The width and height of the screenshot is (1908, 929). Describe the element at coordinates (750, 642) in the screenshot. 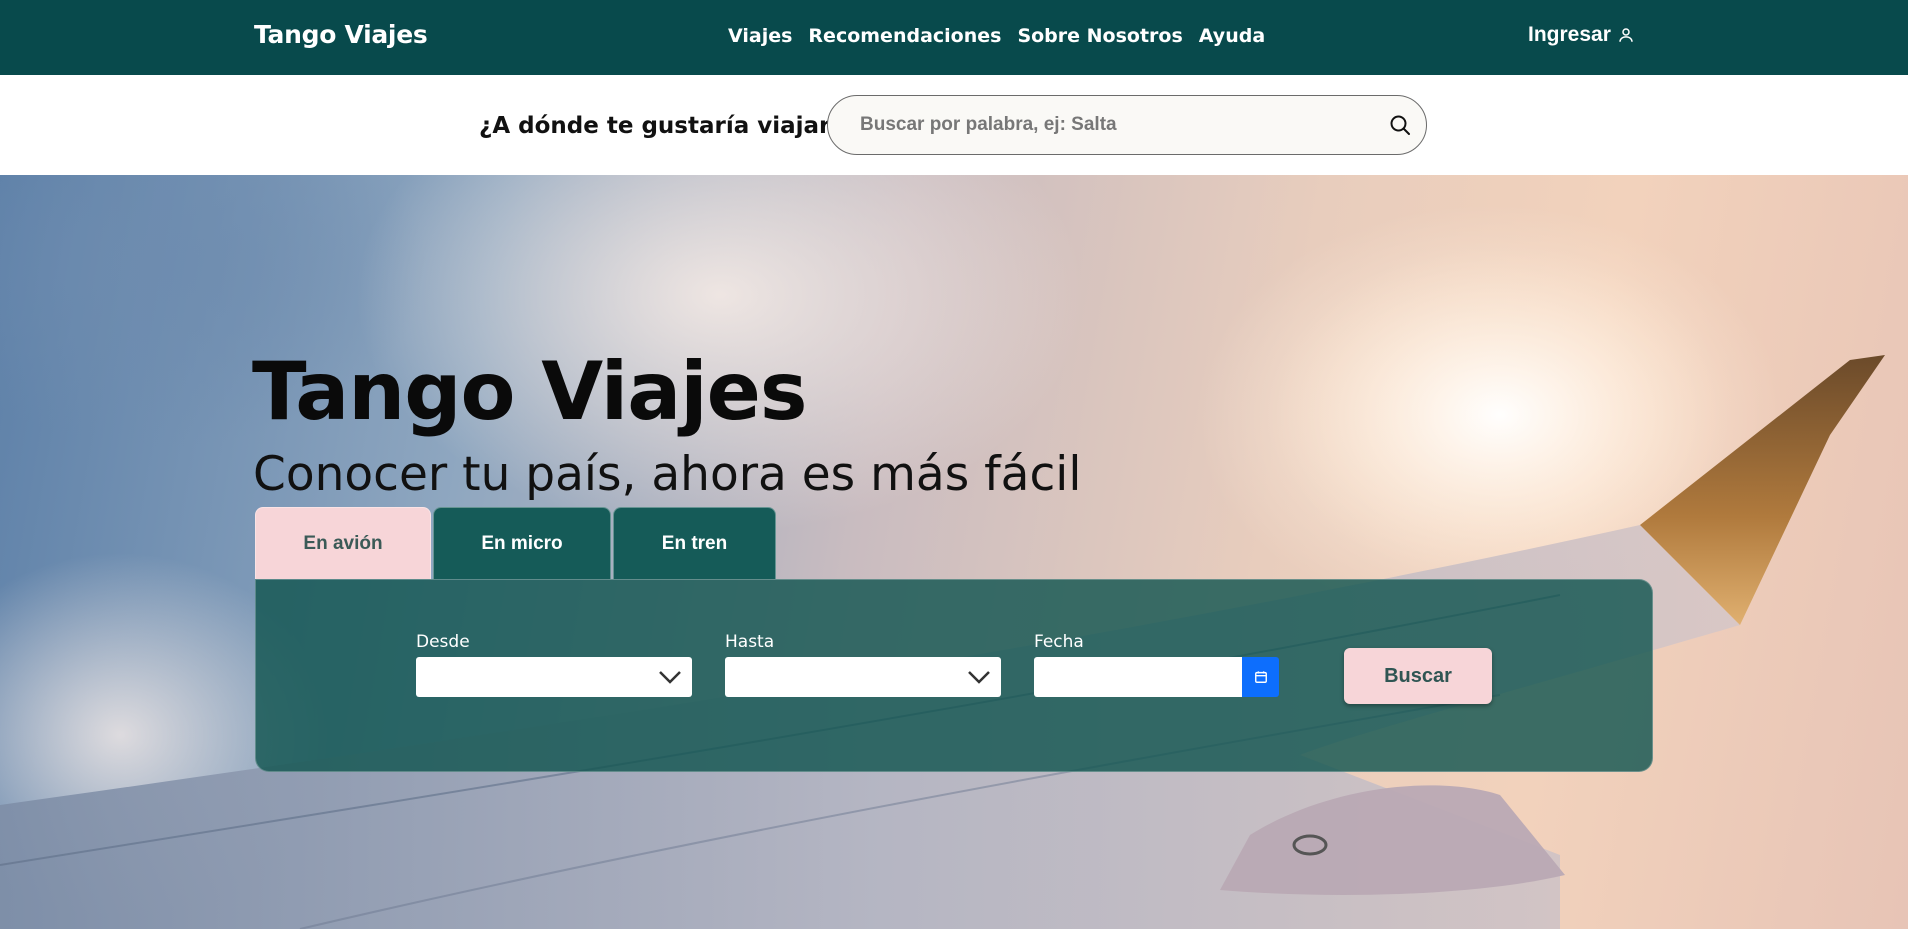

I see `hasta-label: Hasta` at that location.